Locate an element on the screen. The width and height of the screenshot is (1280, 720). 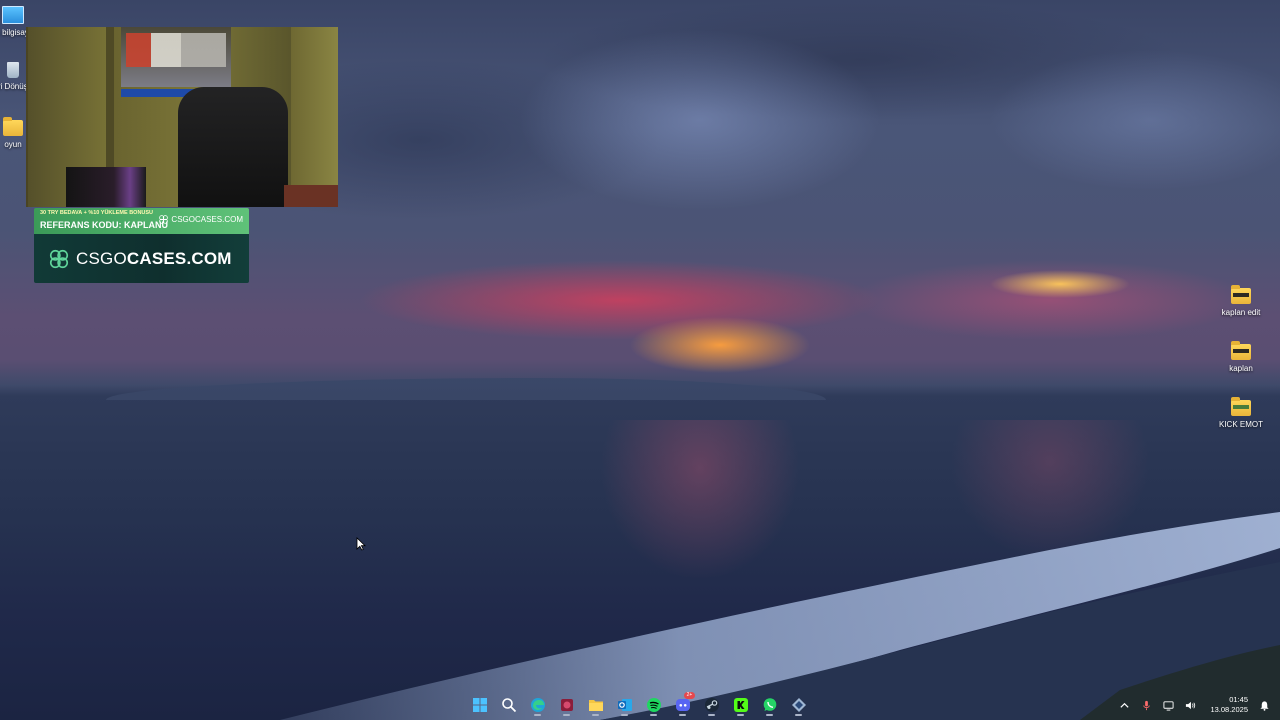
promo-bonus-text: 30 TRY BEDAVA + %10 YÜKLEME BONUSU is located at coordinates (97, 213).